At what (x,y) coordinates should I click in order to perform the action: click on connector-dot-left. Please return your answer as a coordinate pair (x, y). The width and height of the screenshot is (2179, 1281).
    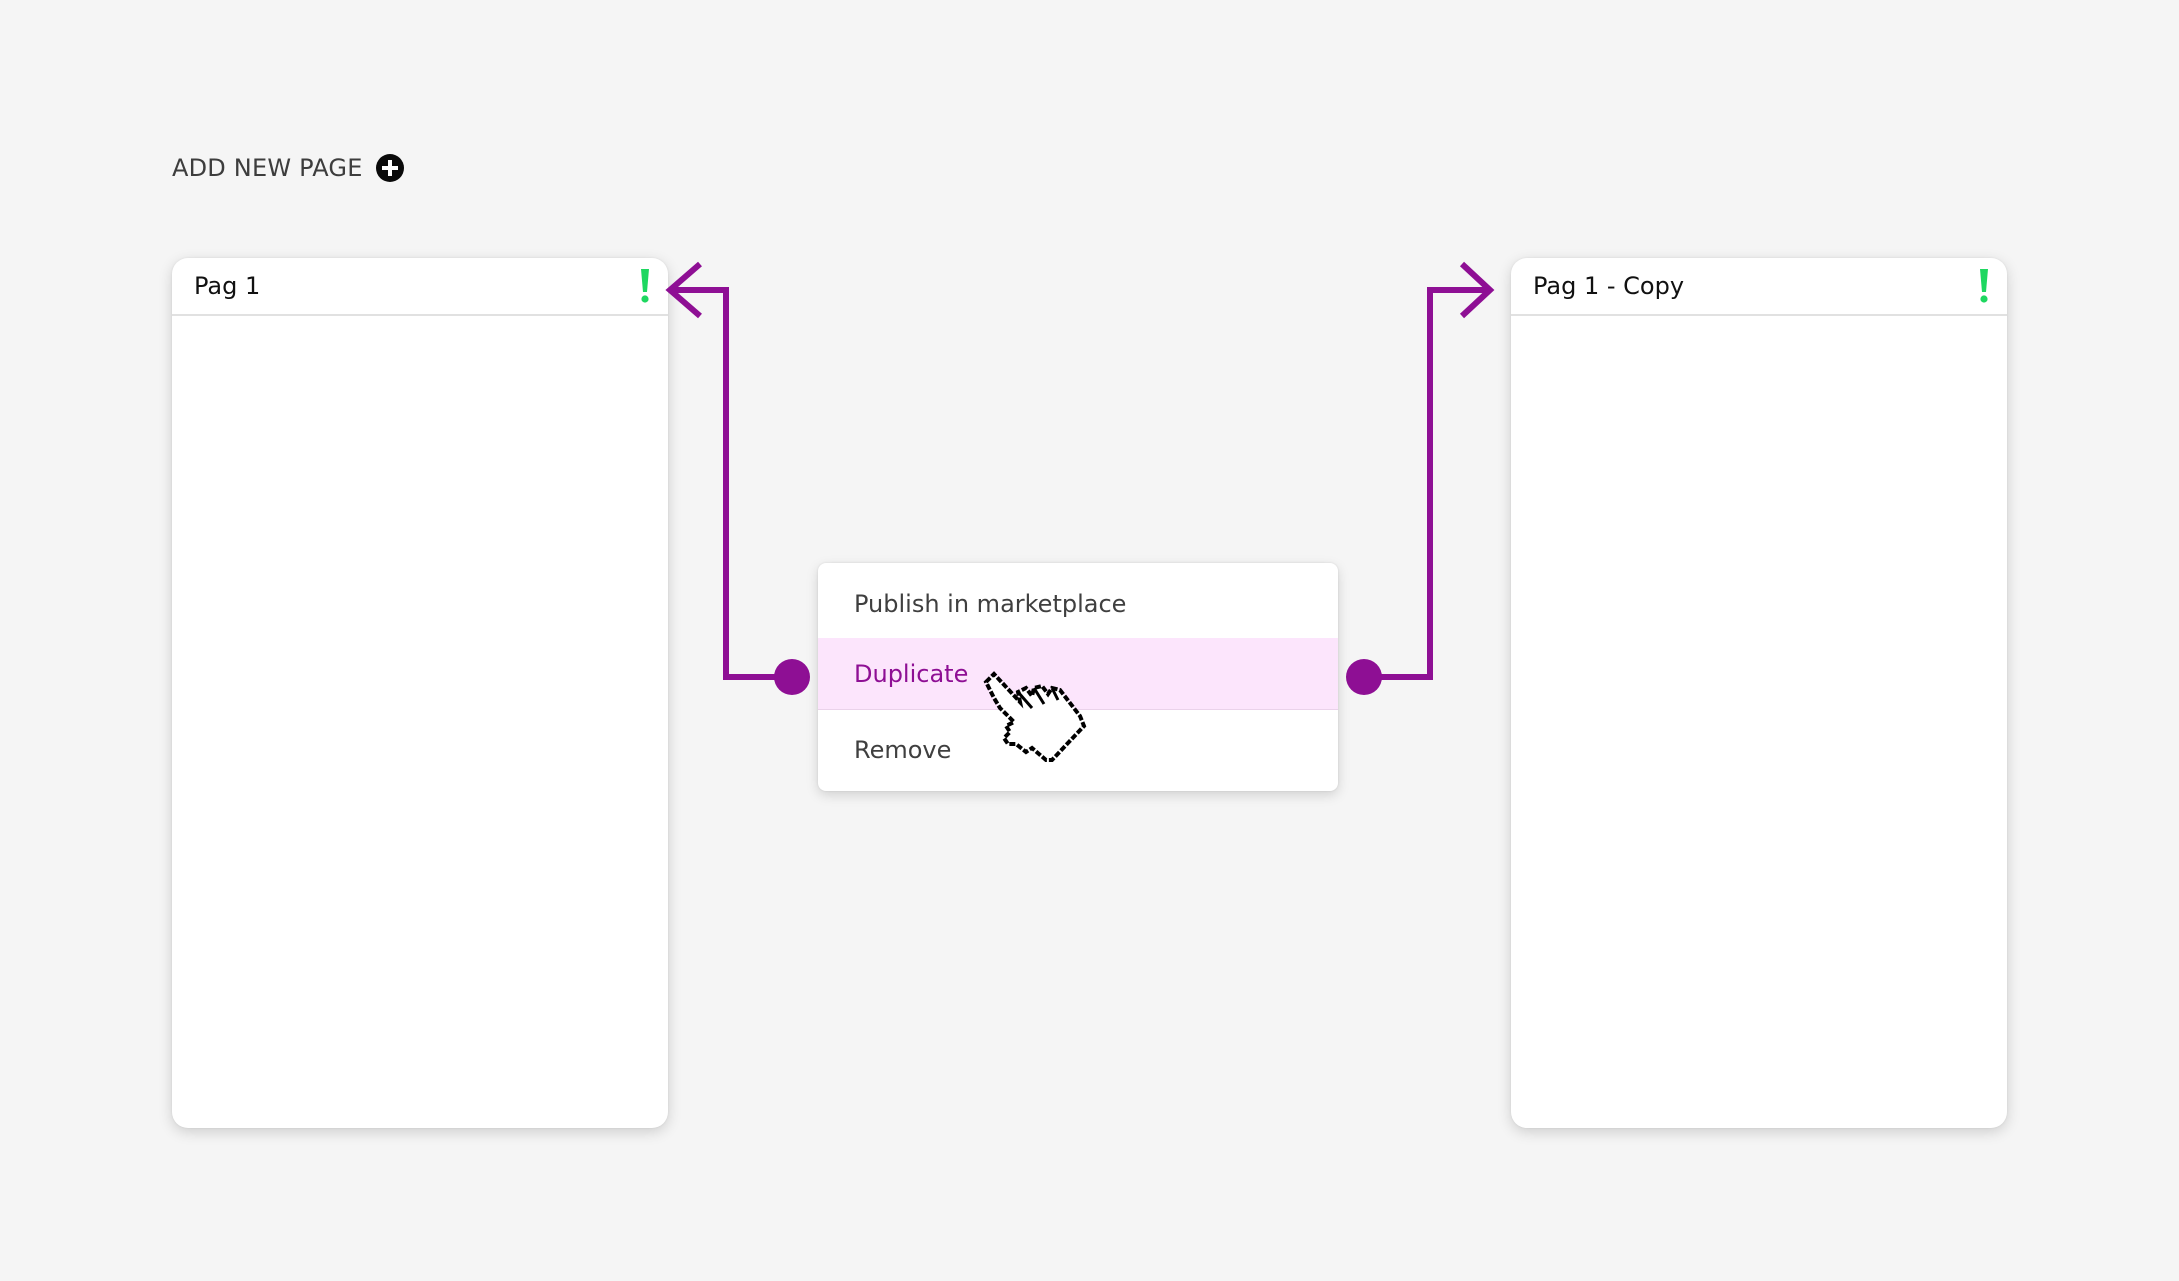
    Looking at the image, I should click on (792, 677).